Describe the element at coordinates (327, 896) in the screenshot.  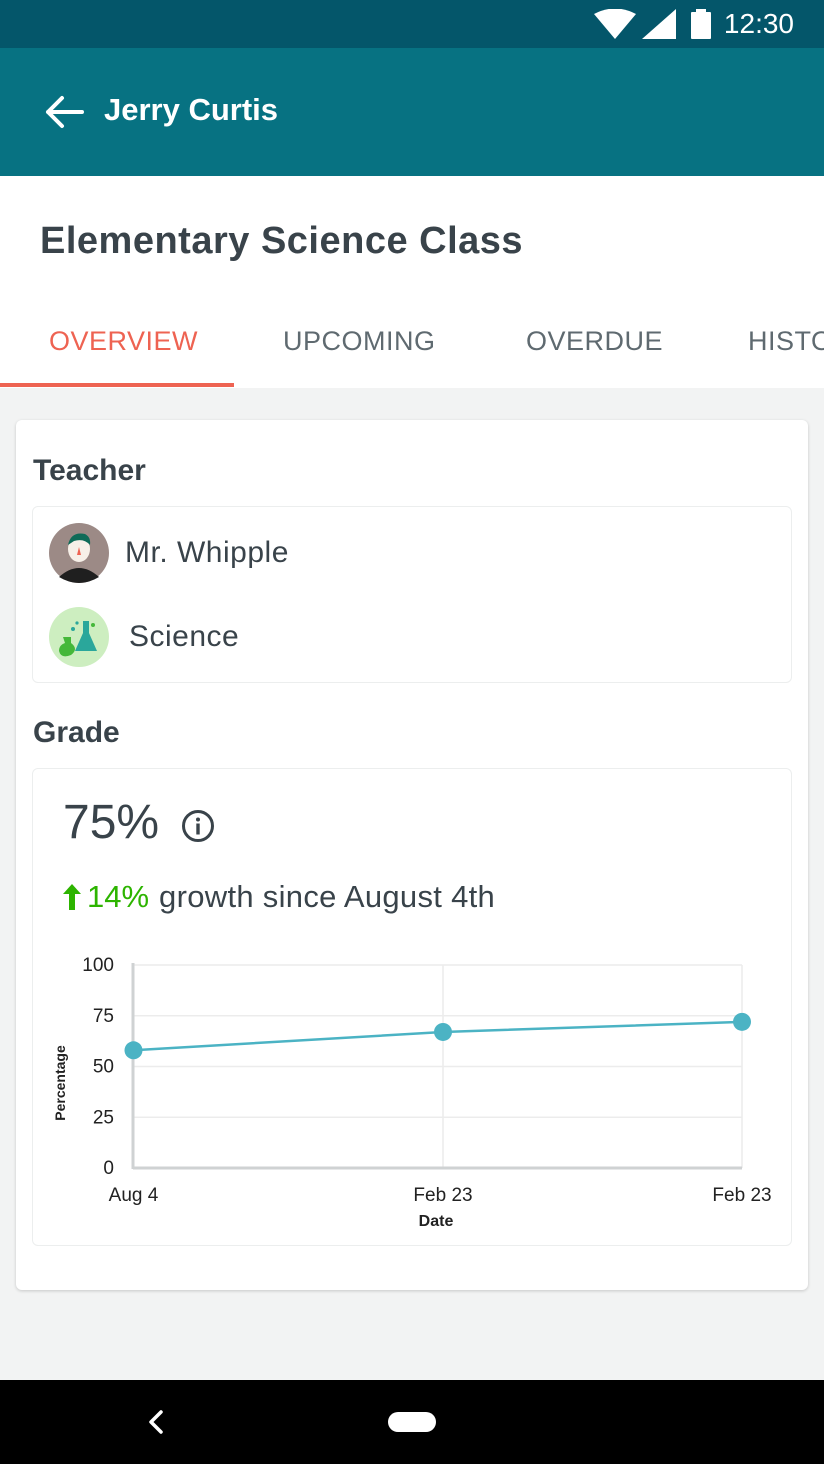
I see `growth-text: growth since August 4th` at that location.